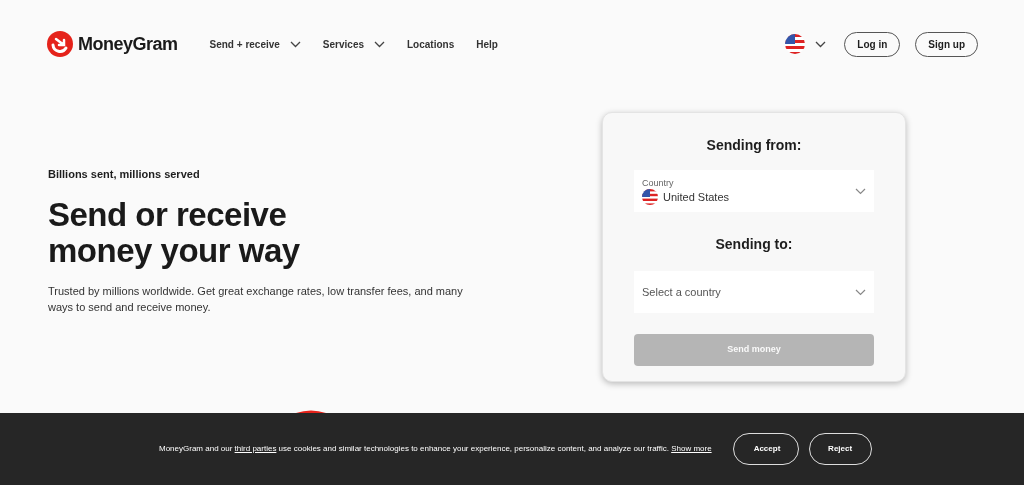 This screenshot has height=485, width=1024. I want to click on nav-link: Locations, so click(431, 44).